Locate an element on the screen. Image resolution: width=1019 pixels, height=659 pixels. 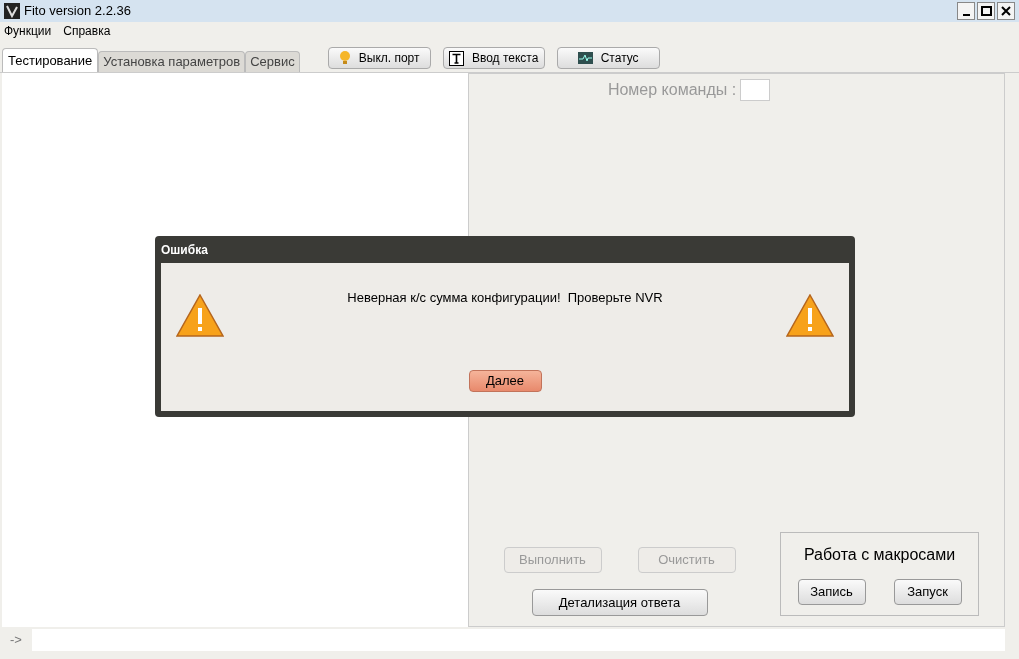
tab: Тестирование is located at coordinates (50, 60).